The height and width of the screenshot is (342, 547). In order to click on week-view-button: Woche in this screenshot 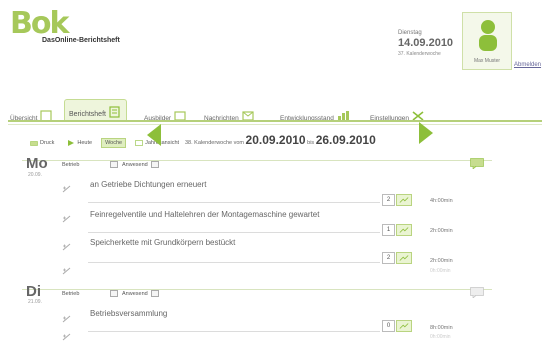, I will do `click(114, 143)`.